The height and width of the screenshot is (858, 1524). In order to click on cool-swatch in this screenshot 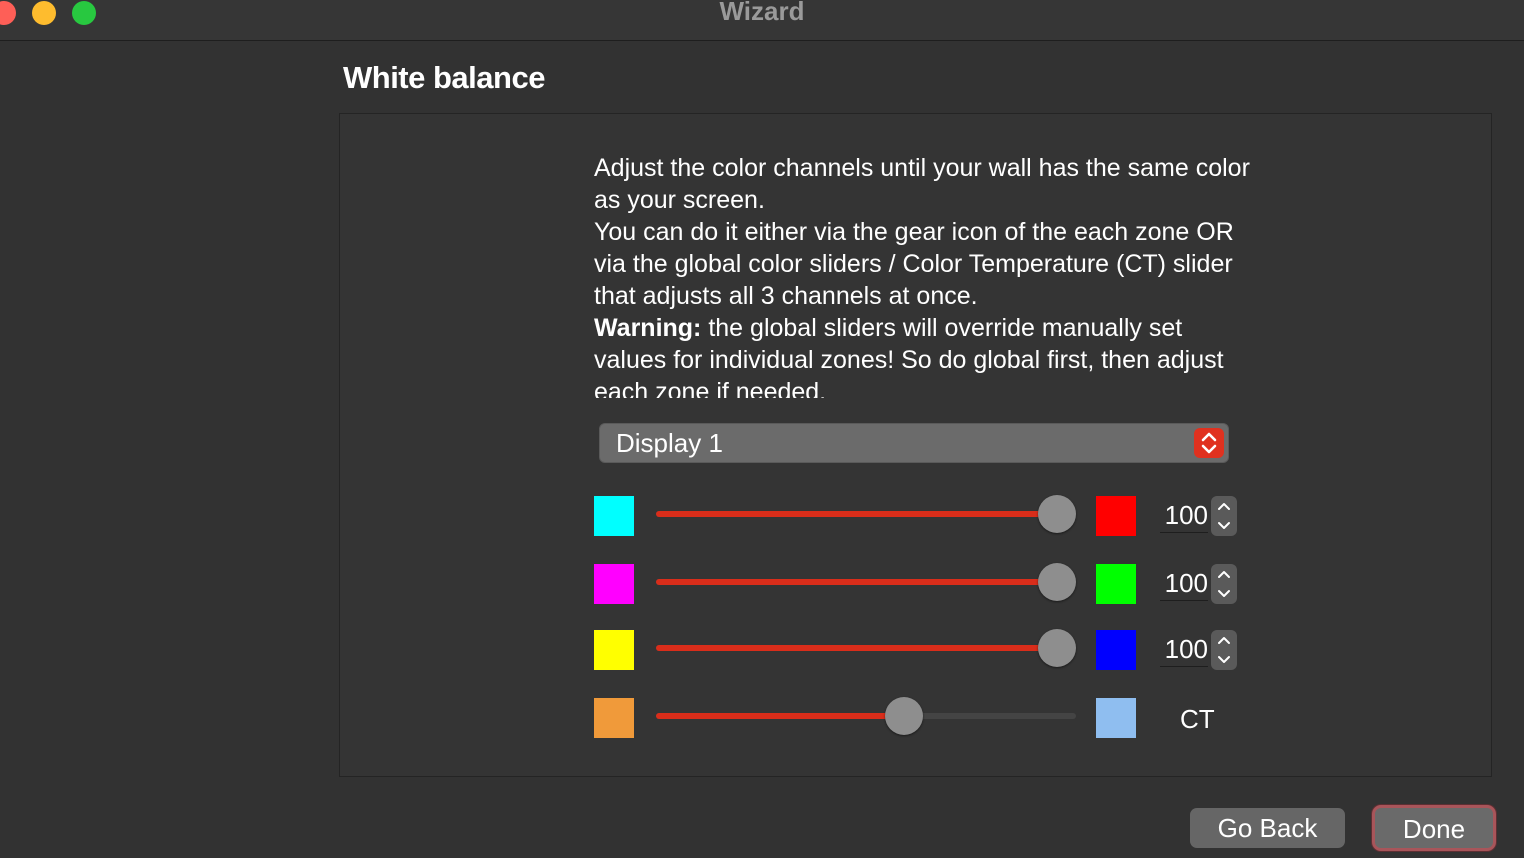, I will do `click(1116, 718)`.